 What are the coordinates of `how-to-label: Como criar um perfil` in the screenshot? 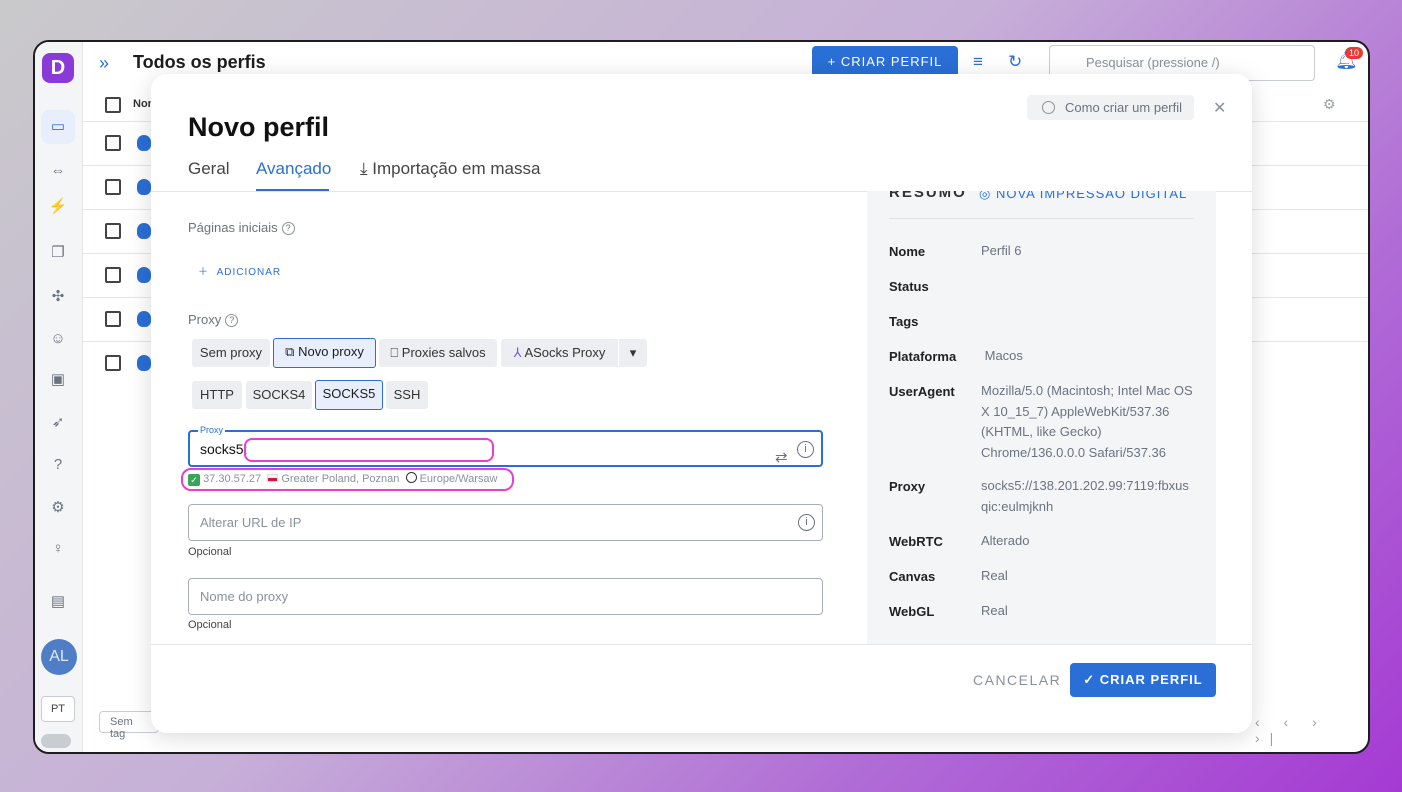 It's located at (1124, 107).